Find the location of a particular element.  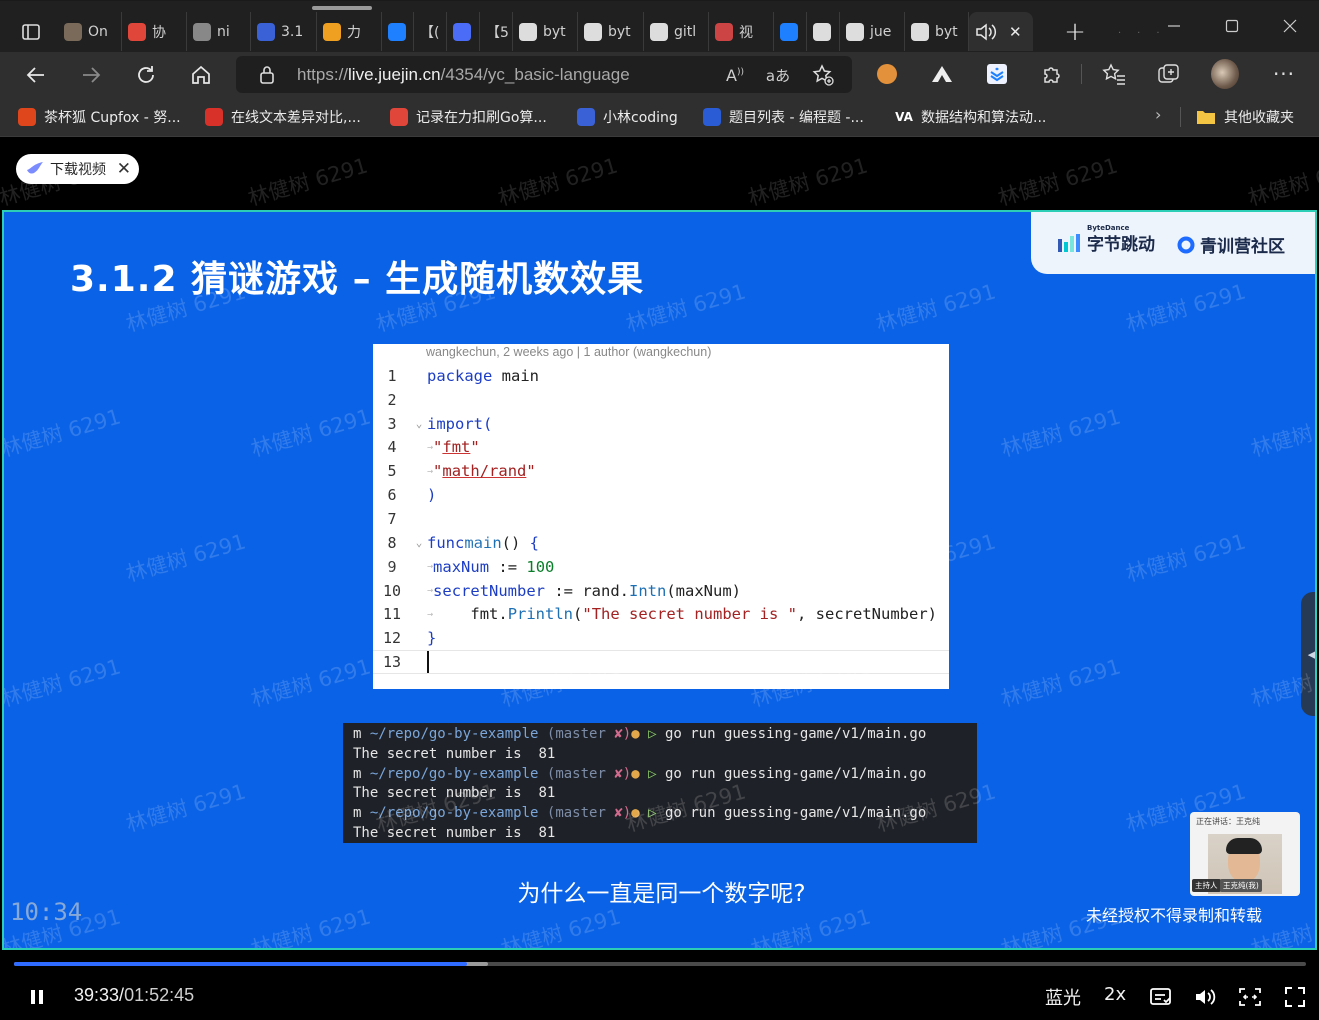

text-cursor is located at coordinates (428, 662).